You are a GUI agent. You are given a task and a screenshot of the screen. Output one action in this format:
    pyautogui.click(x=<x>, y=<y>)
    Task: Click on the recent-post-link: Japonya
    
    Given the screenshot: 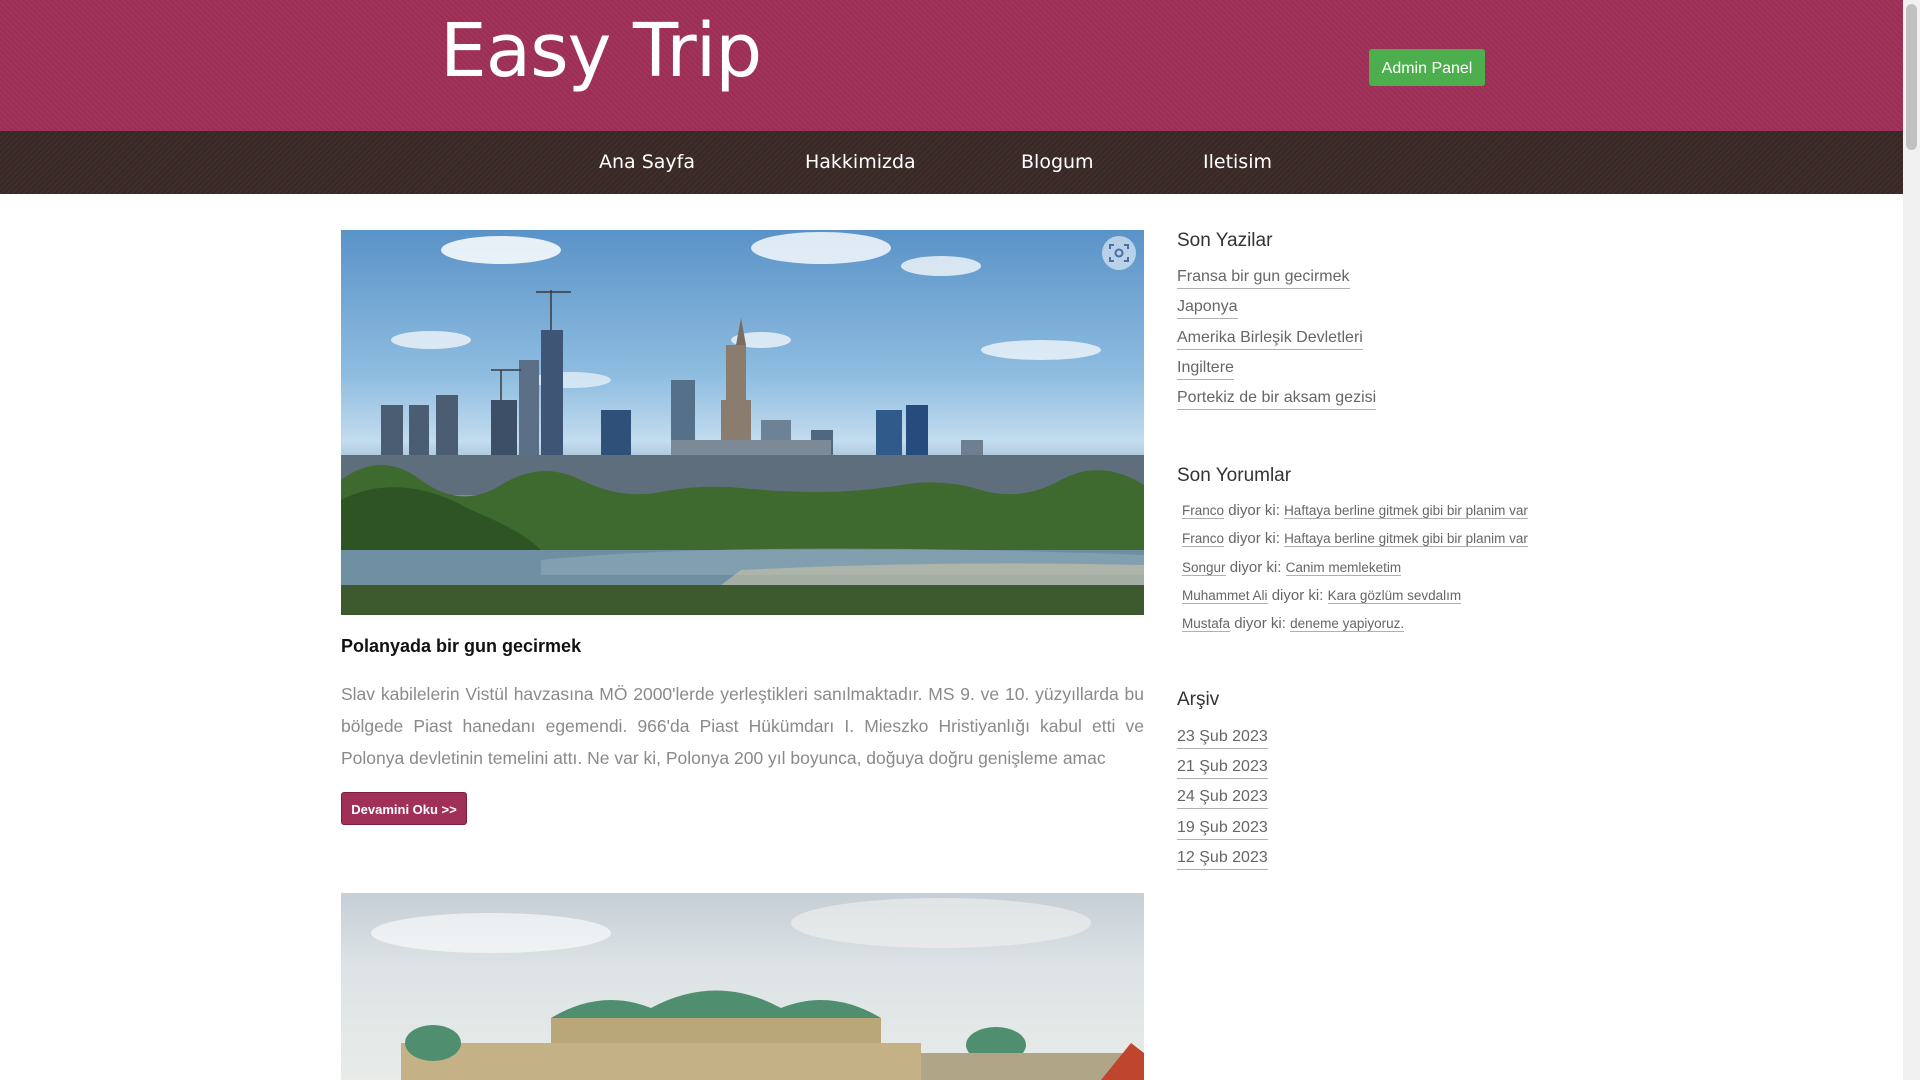 What is the action you would take?
    pyautogui.click(x=1207, y=308)
    